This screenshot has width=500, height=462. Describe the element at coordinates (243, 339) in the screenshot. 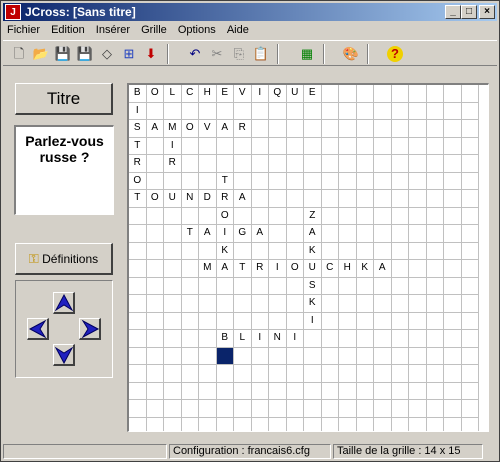

I see `grid-cell: L` at that location.